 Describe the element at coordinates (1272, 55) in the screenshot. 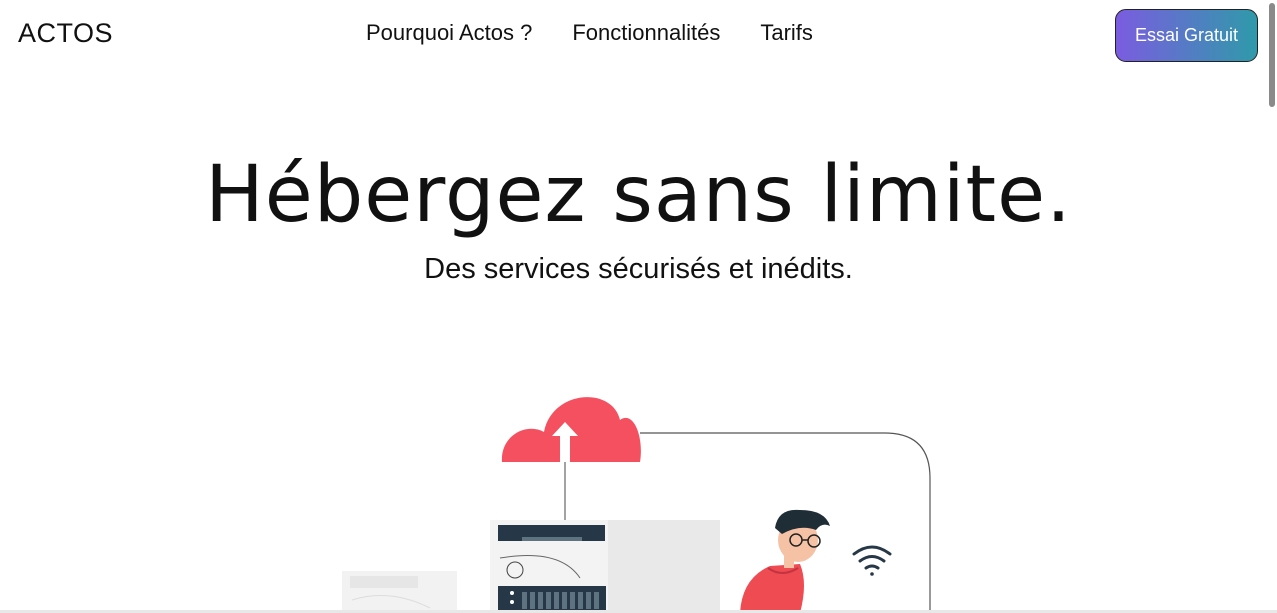

I see `scrollbar-thumb` at that location.